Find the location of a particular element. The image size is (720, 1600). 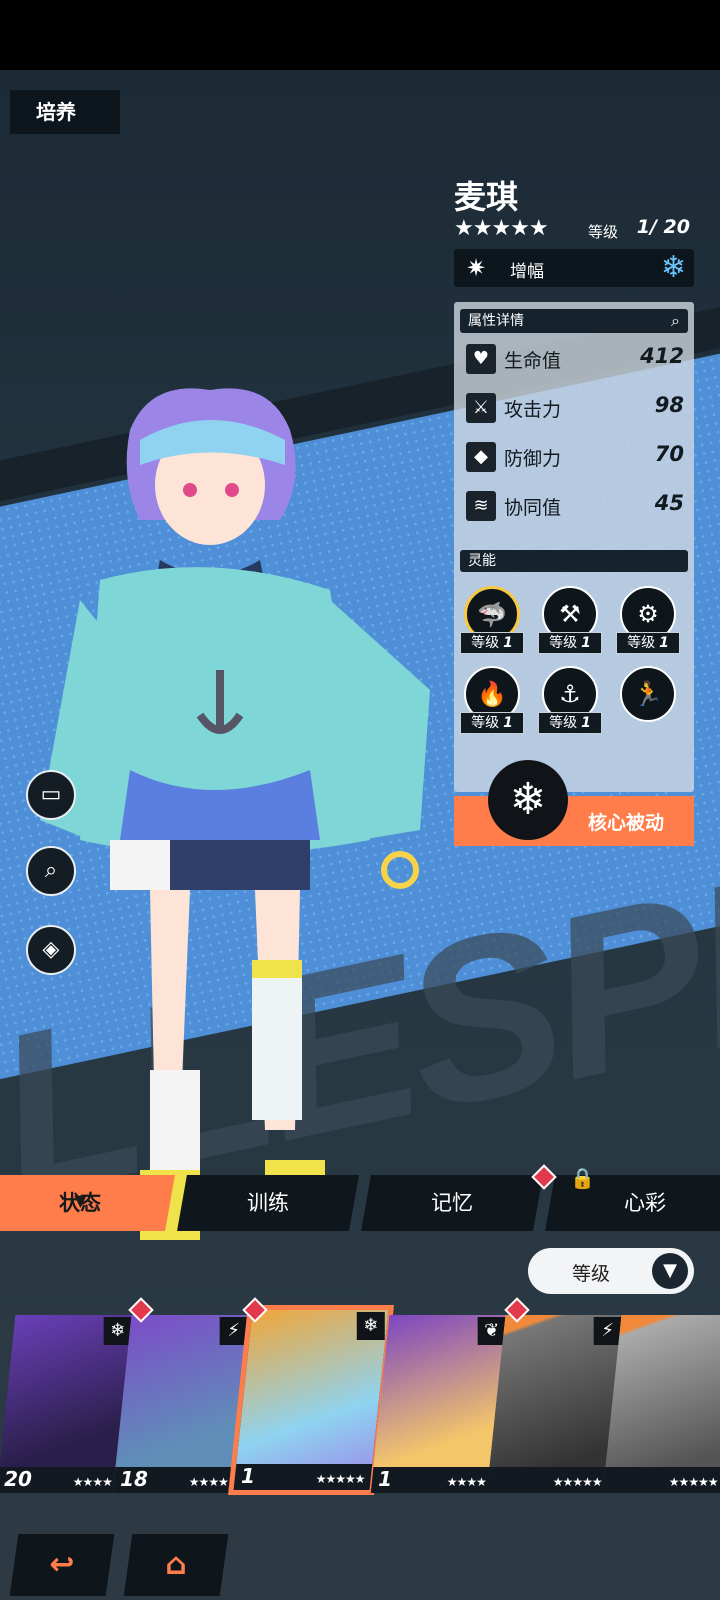

psi-skill-4: 🔥 等级 1 is located at coordinates (492, 702).